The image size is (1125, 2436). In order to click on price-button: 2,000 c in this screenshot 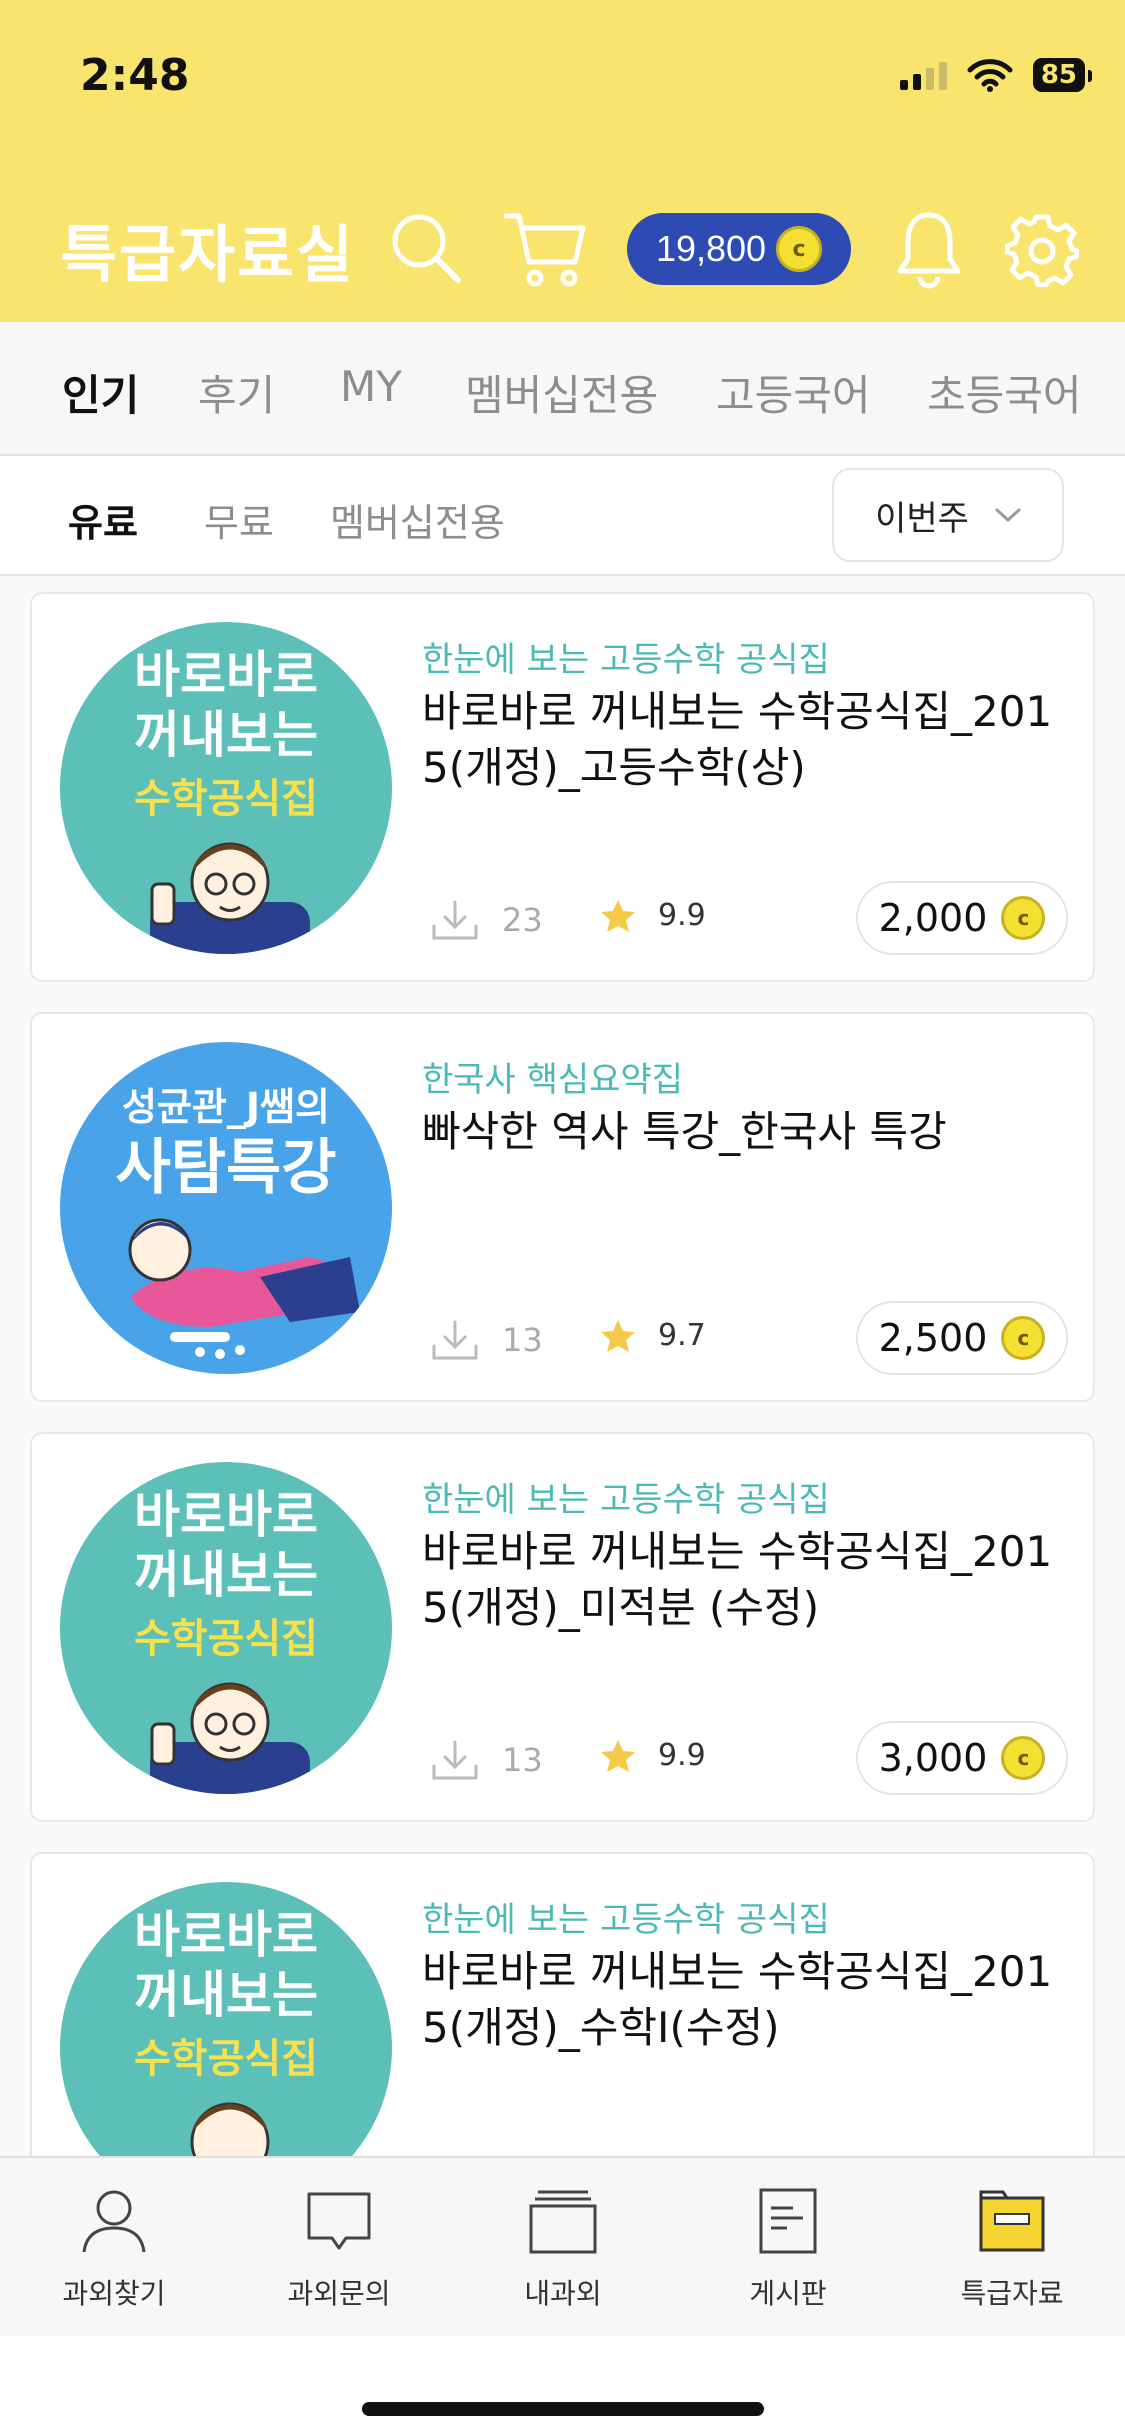, I will do `click(962, 918)`.